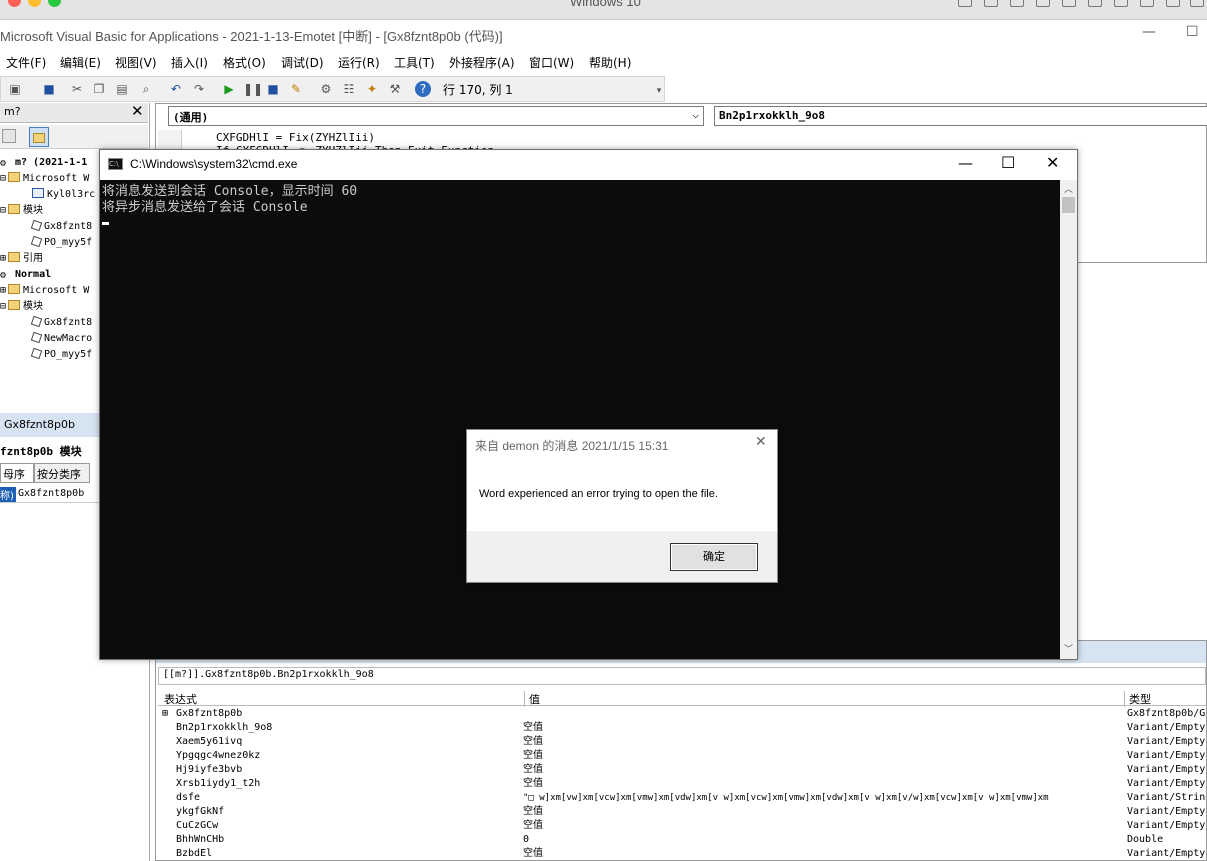 The image size is (1207, 861). Describe the element at coordinates (682, 714) in the screenshot. I see `watch-row: ⊞ Gx8fznt8p0b Gx8fznt8p0b/Gx` at that location.